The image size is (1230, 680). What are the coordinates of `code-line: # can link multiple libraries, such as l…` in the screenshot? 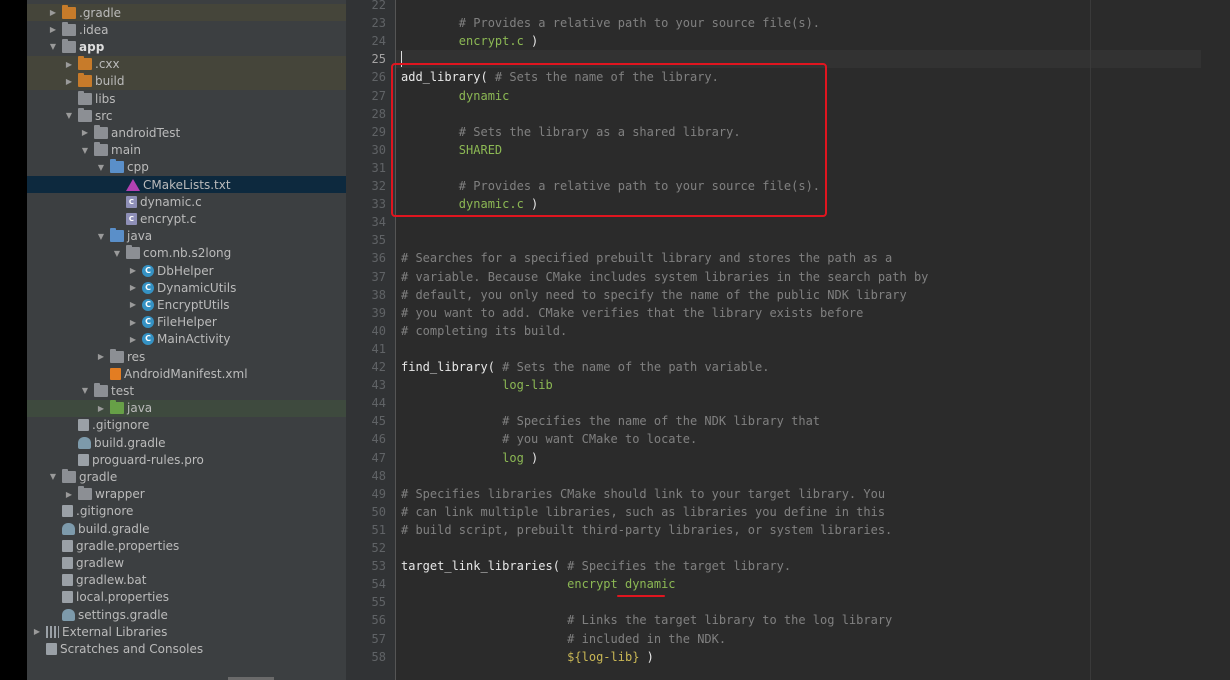 It's located at (643, 512).